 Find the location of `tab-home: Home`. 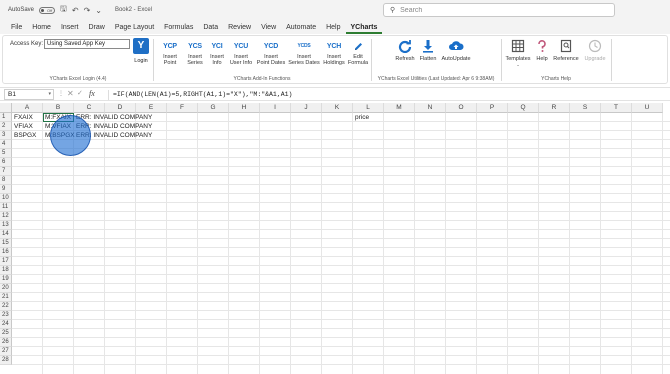

tab-home: Home is located at coordinates (41, 29).